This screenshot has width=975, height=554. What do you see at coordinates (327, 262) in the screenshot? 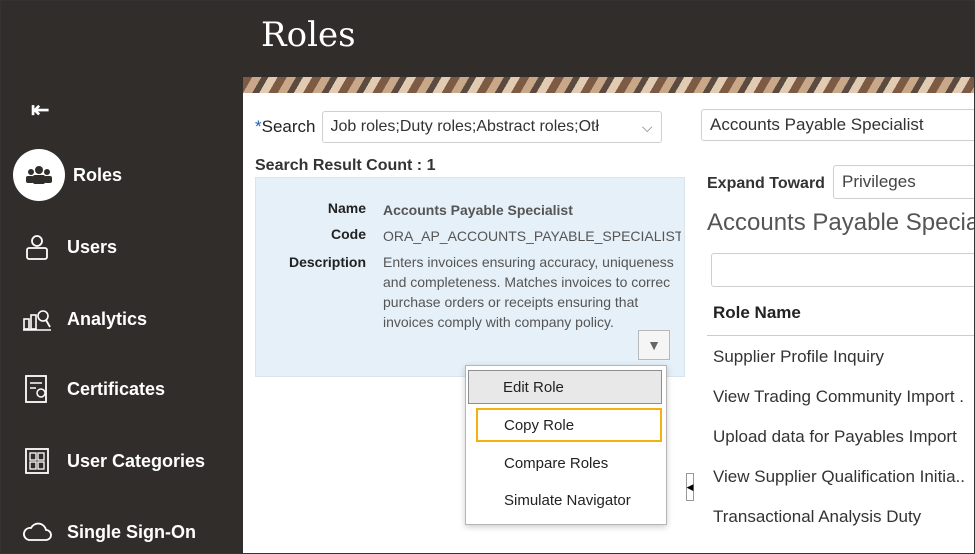
I see `description-label: Description` at bounding box center [327, 262].